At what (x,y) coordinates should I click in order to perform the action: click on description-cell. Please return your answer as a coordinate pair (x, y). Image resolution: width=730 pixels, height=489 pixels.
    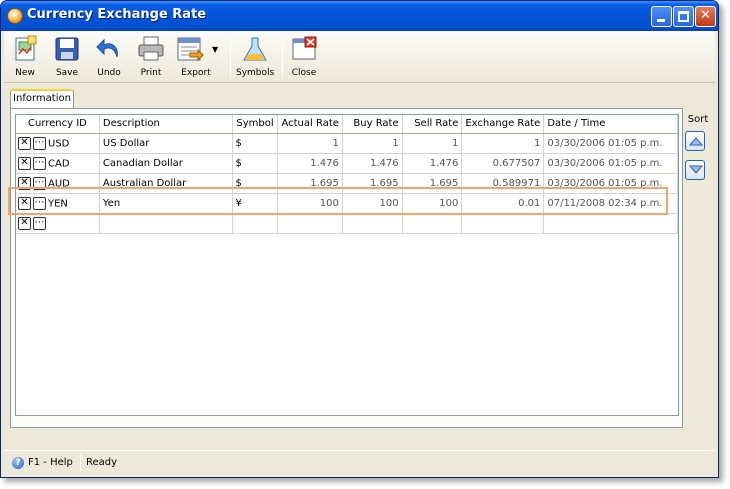
    Looking at the image, I should click on (166, 223).